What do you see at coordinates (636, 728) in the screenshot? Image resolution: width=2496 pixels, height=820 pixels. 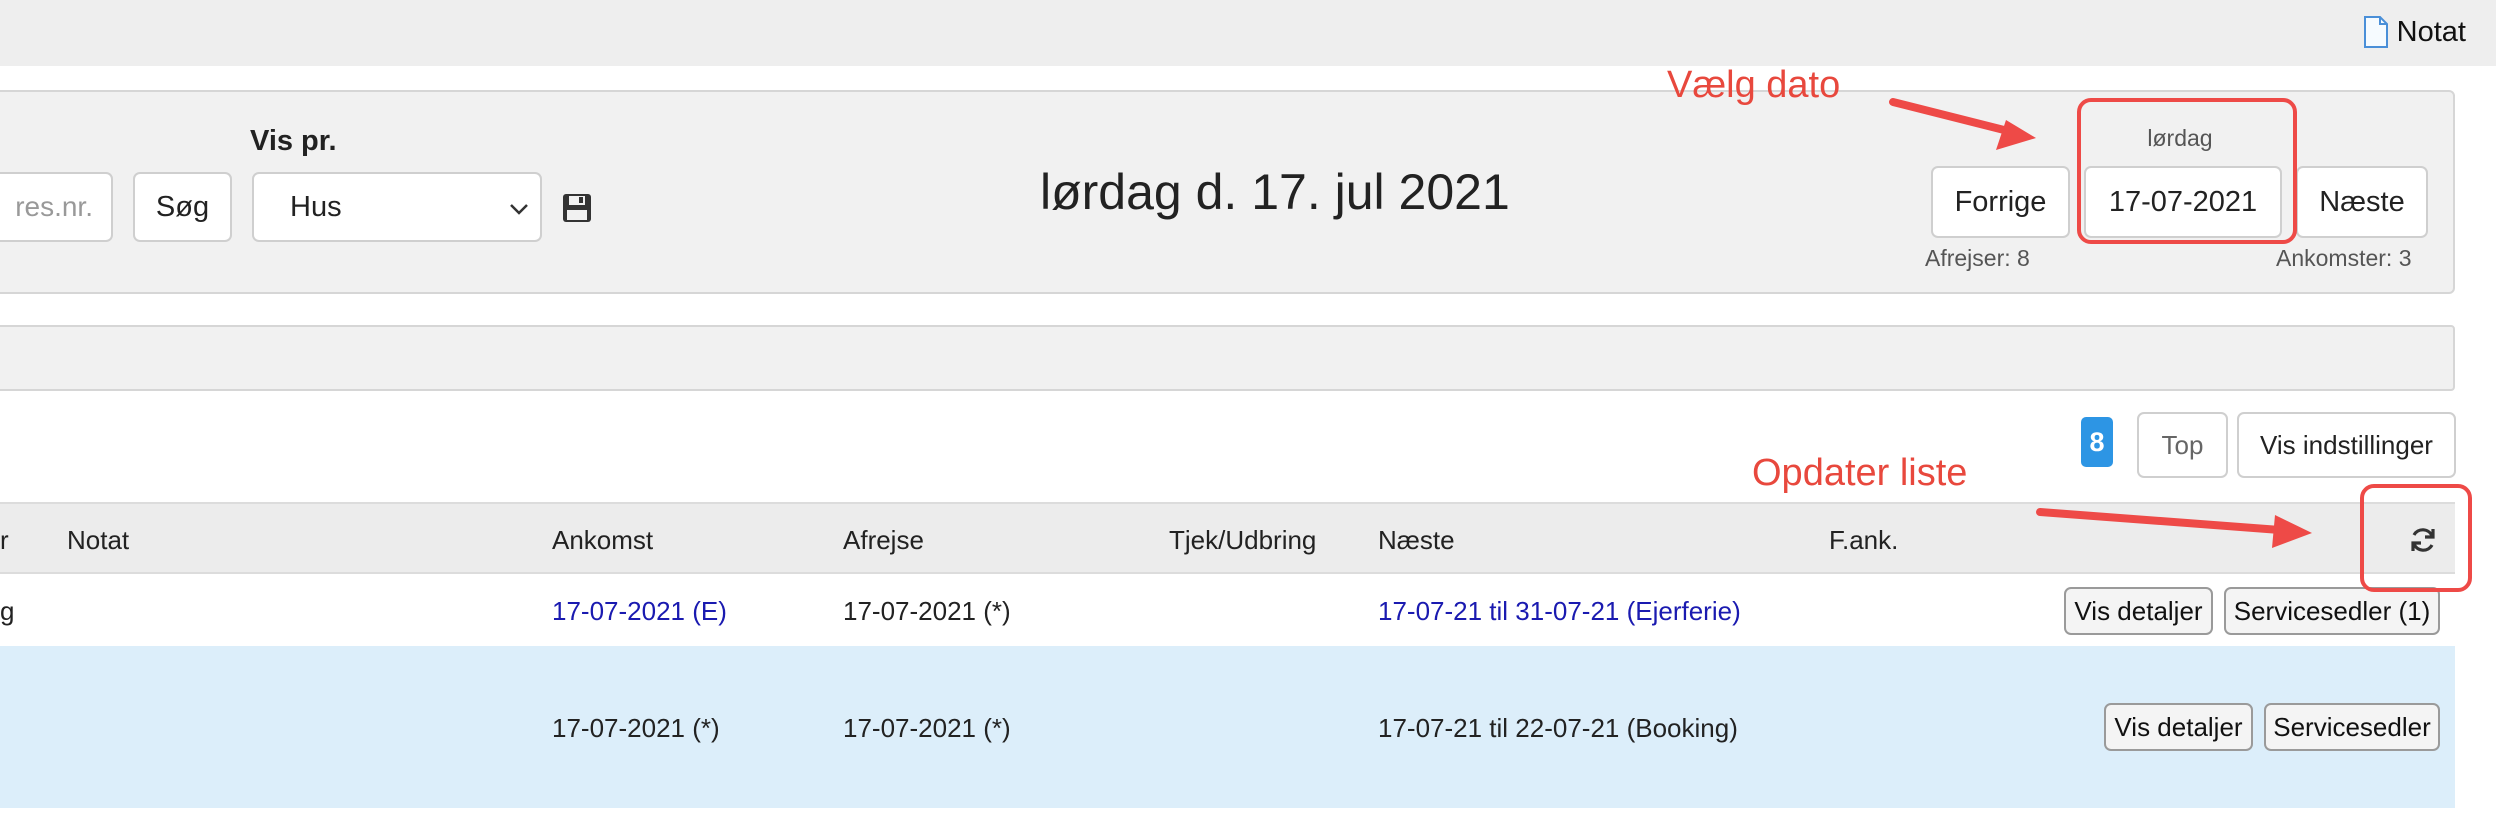 I see `arrival-cell: 17-07-2021 (*)` at bounding box center [636, 728].